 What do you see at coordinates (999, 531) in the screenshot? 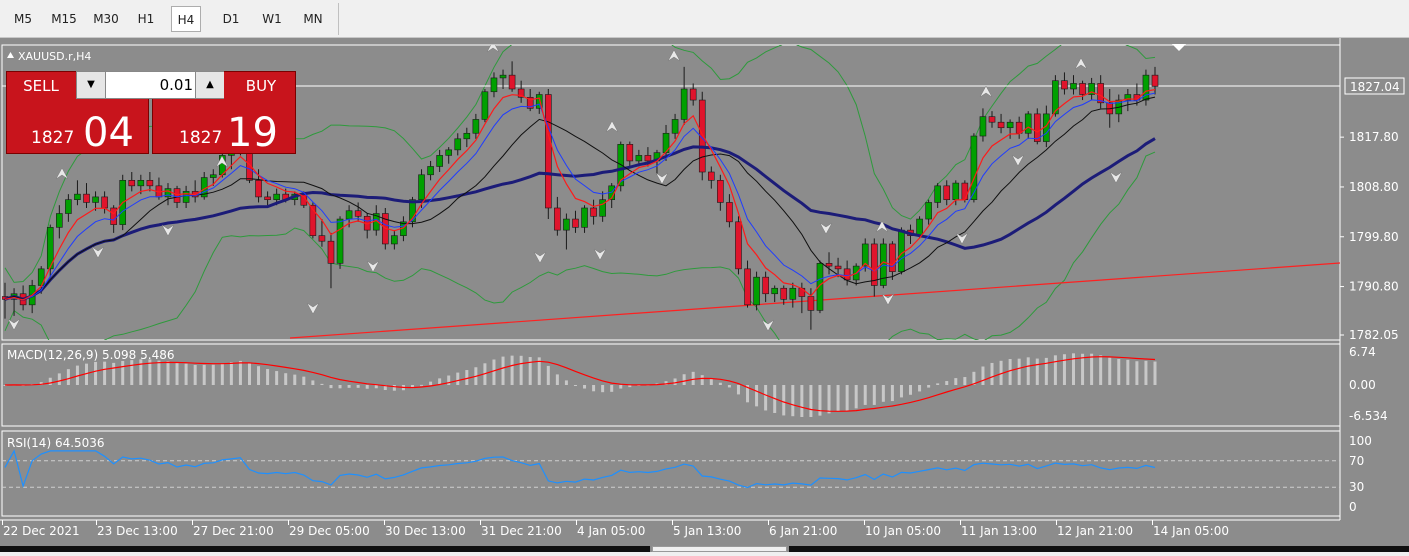
I see `time-axis-label: 11 Jan 13:00` at bounding box center [999, 531].